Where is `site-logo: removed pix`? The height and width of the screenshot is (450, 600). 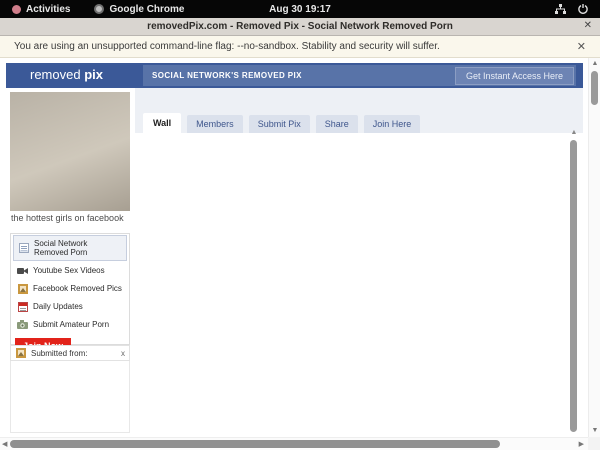 site-logo: removed pix is located at coordinates (66, 74).